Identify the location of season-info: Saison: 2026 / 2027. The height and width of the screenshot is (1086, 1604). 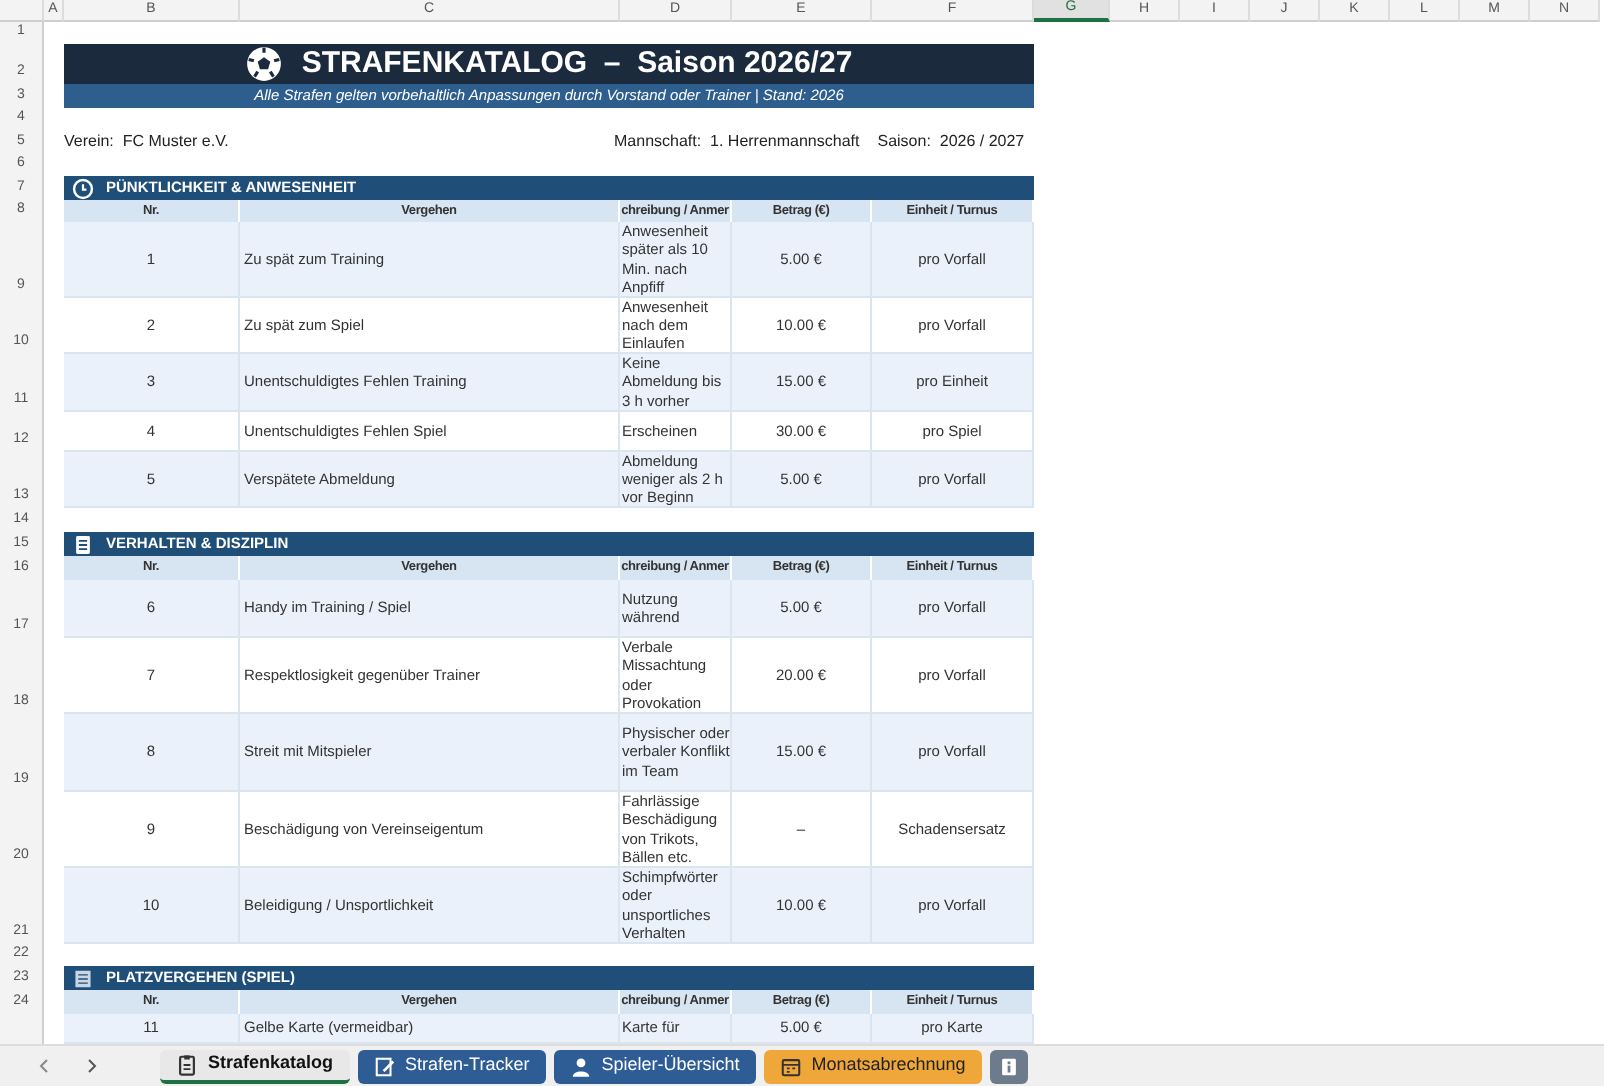
(951, 142).